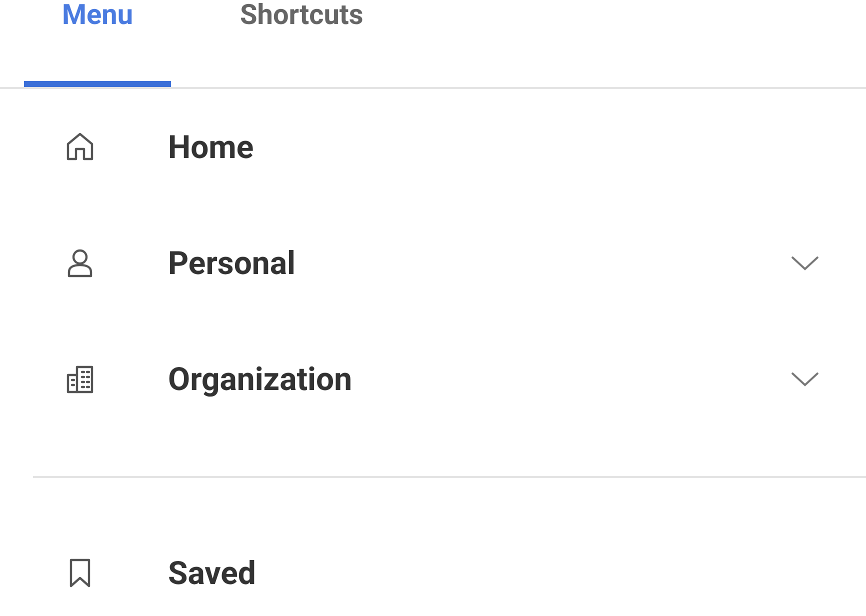 This screenshot has width=866, height=616. Describe the element at coordinates (212, 573) in the screenshot. I see `menu-item-label: Saved` at that location.